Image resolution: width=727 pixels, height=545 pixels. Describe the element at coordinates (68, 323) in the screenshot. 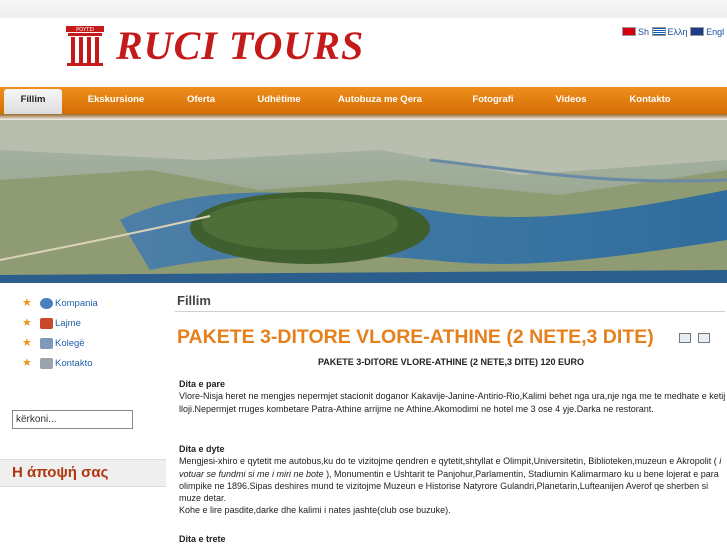

I see `sidebar-item-label: Lajme` at that location.